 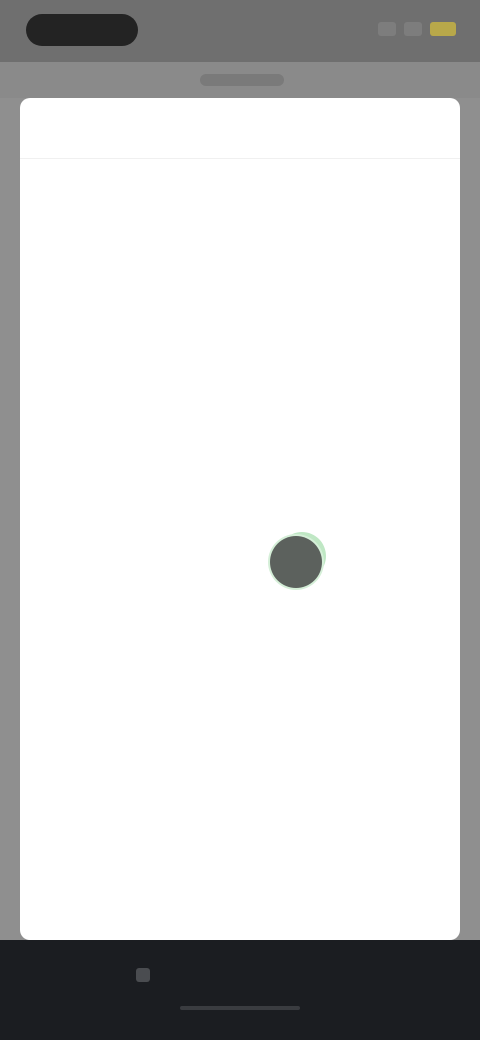 I want to click on status-icons, so click(x=417, y=29).